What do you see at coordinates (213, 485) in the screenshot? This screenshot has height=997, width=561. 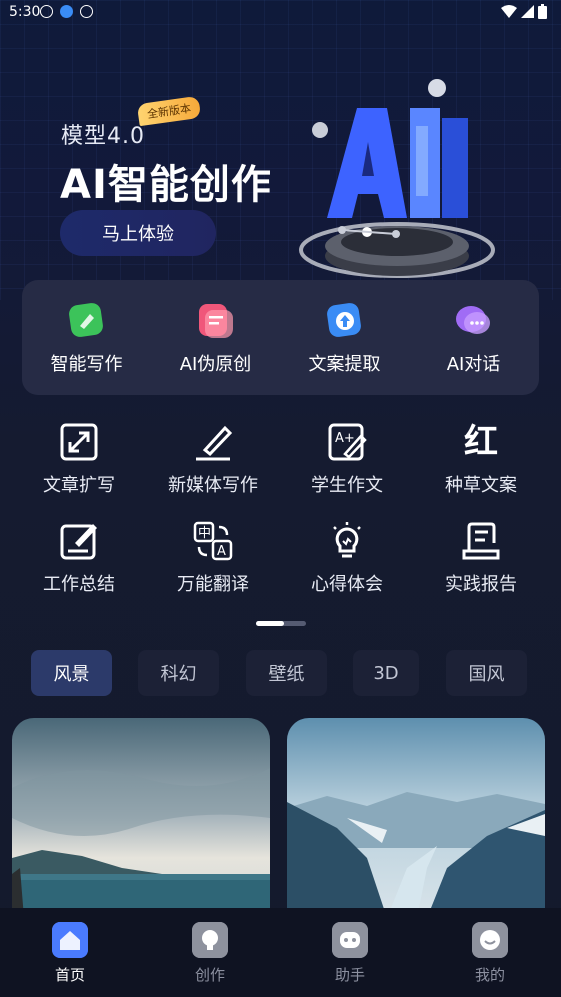 I see `tool-label: 新媒体写作` at bounding box center [213, 485].